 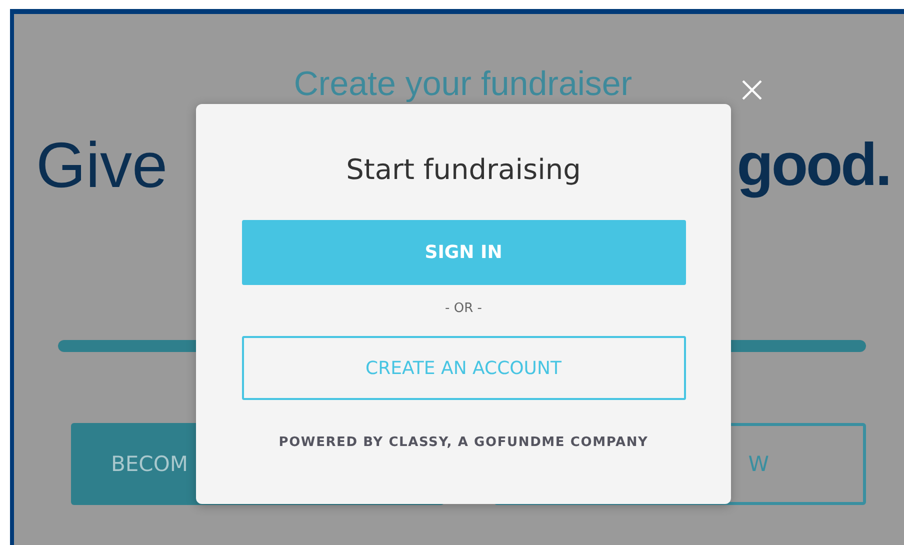 What do you see at coordinates (463, 442) in the screenshot?
I see `powered-by-text: POWERED BY CLASSY, A GOFUNDME COMPANY` at bounding box center [463, 442].